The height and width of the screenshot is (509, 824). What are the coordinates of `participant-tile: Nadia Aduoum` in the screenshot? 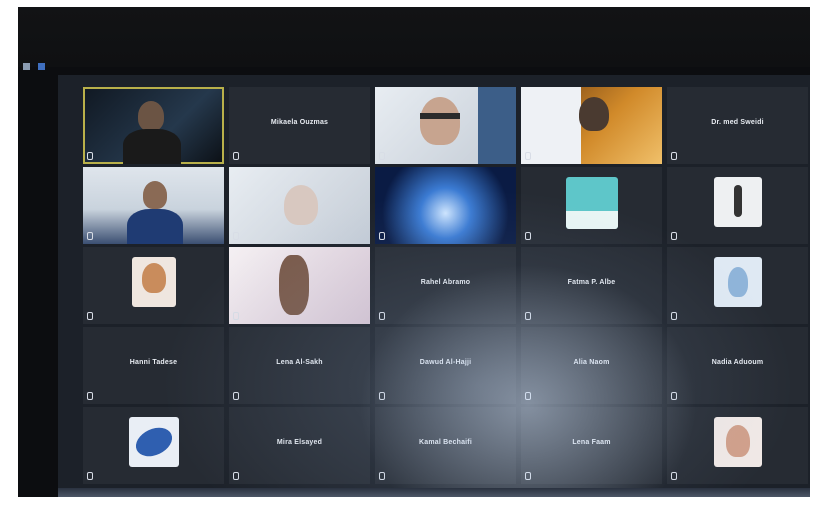 It's located at (737, 365).